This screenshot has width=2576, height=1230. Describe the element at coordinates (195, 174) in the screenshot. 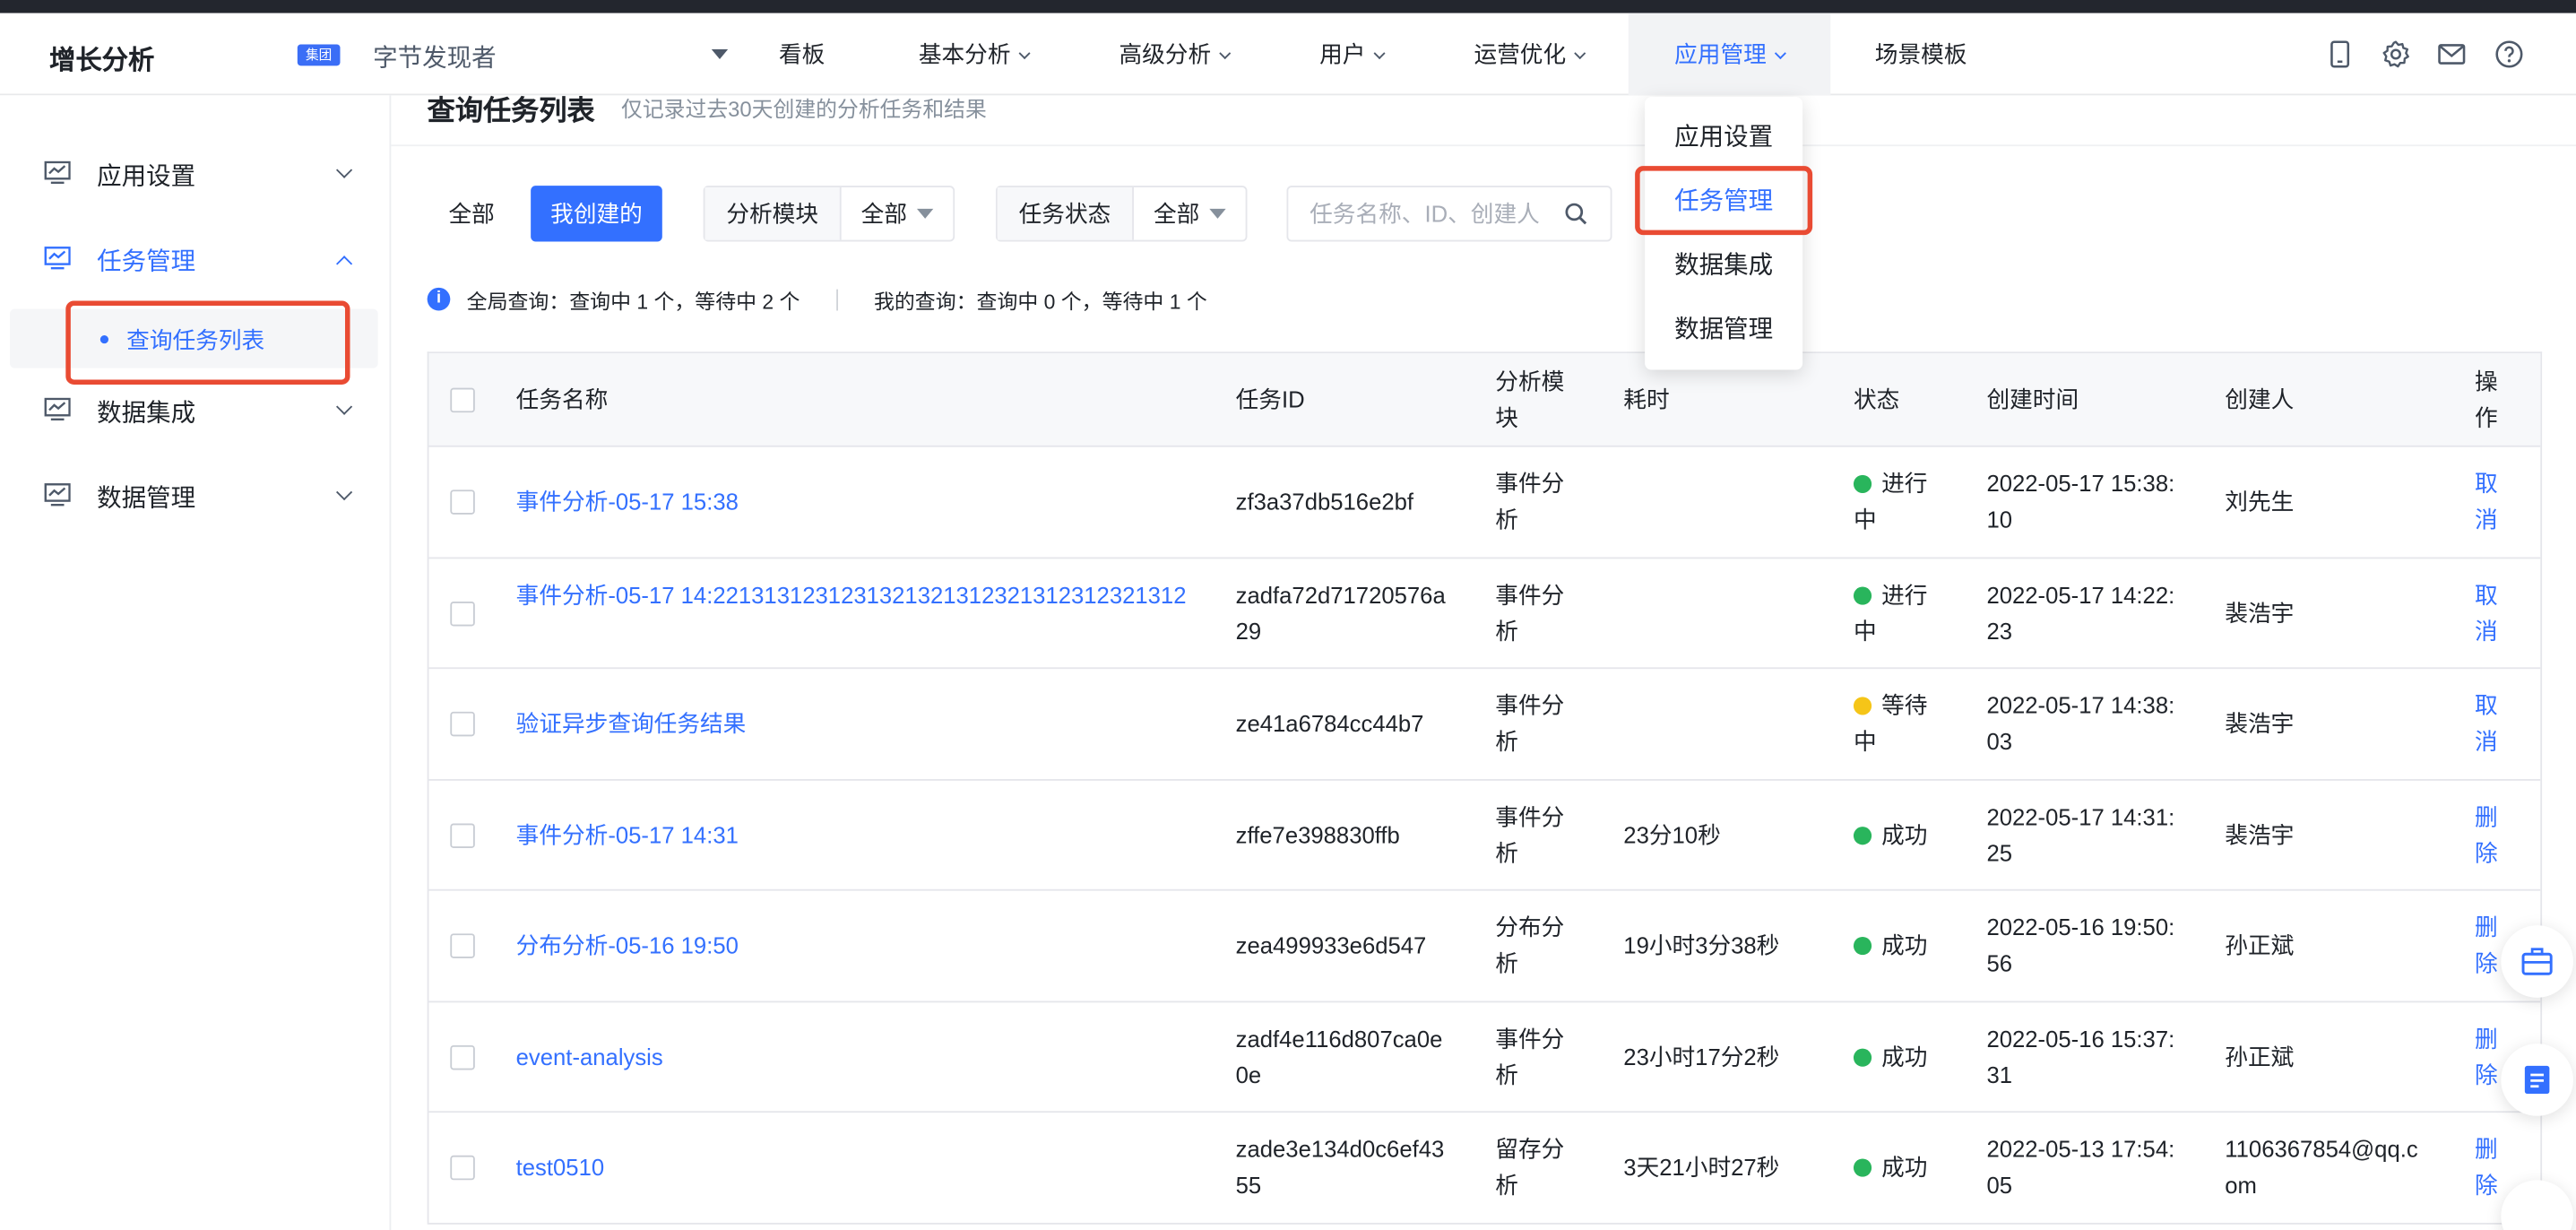

I see `sidebar-item-app-settings: 应用设置` at that location.